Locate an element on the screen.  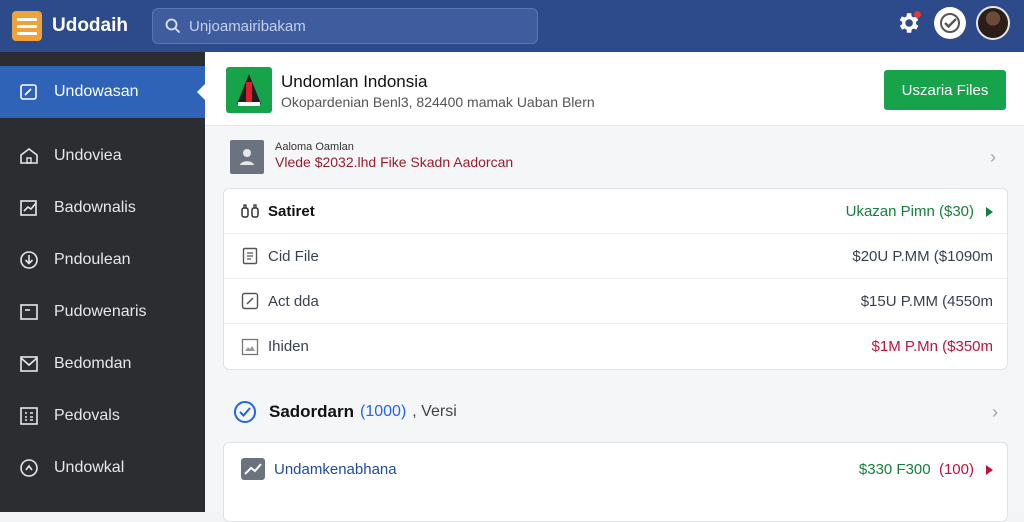
window-icon is located at coordinates (29, 312).